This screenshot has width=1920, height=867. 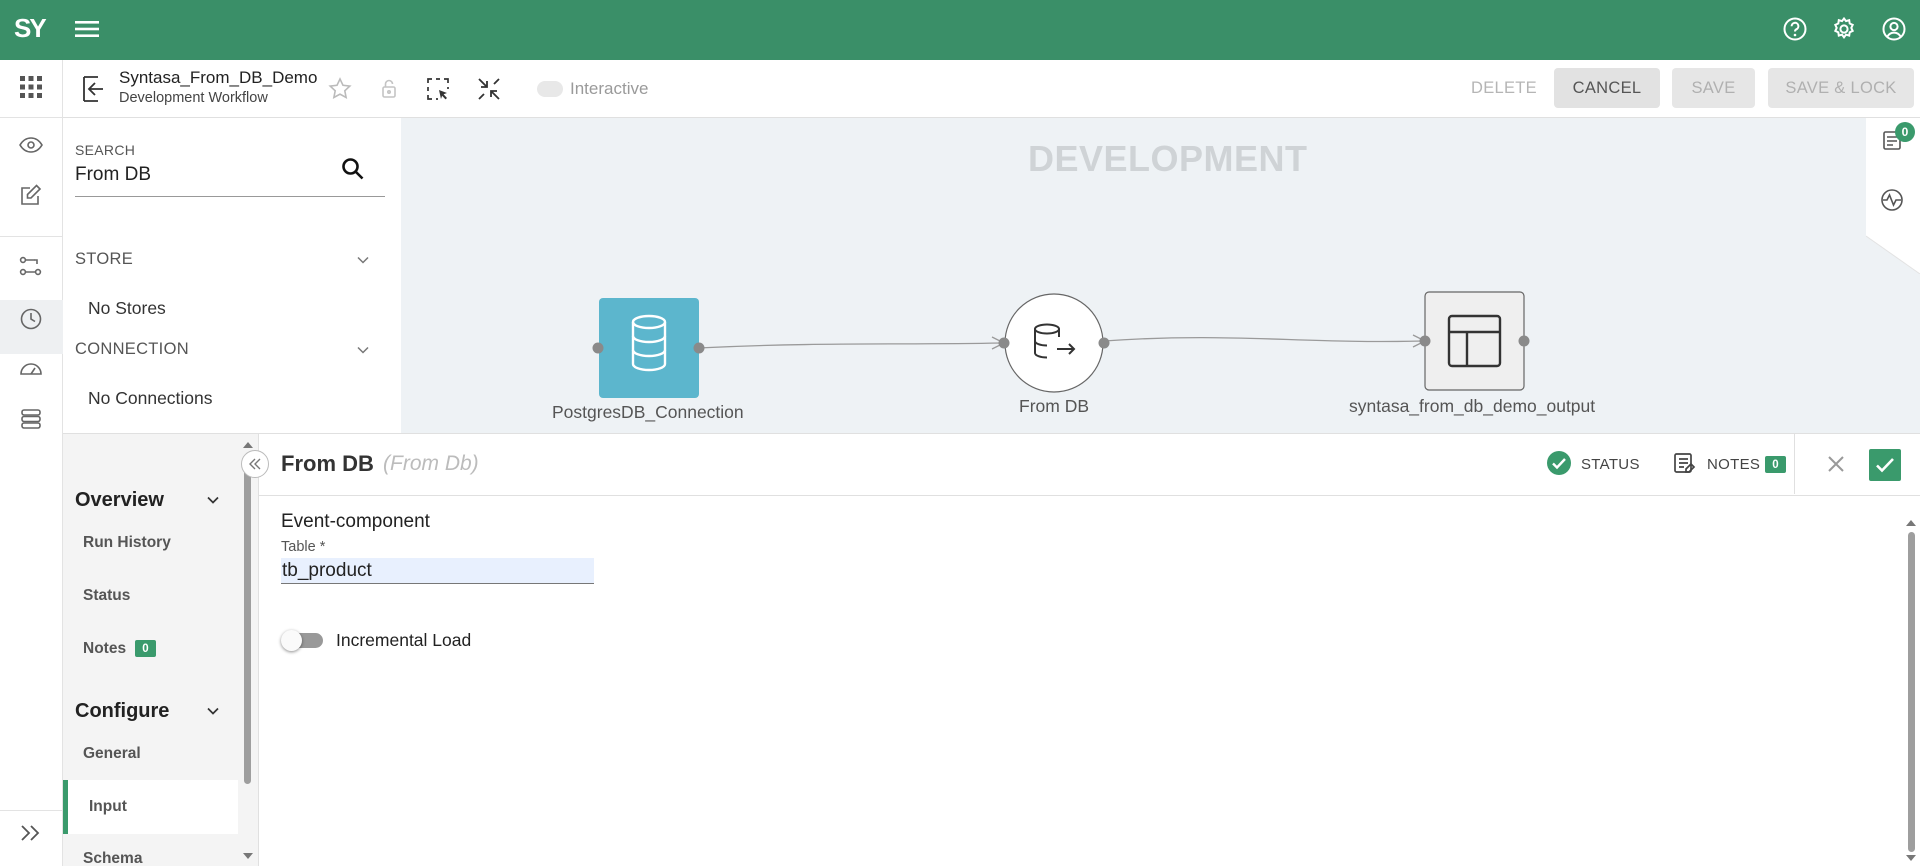 What do you see at coordinates (355, 521) in the screenshot?
I see `section-title: Event-component` at bounding box center [355, 521].